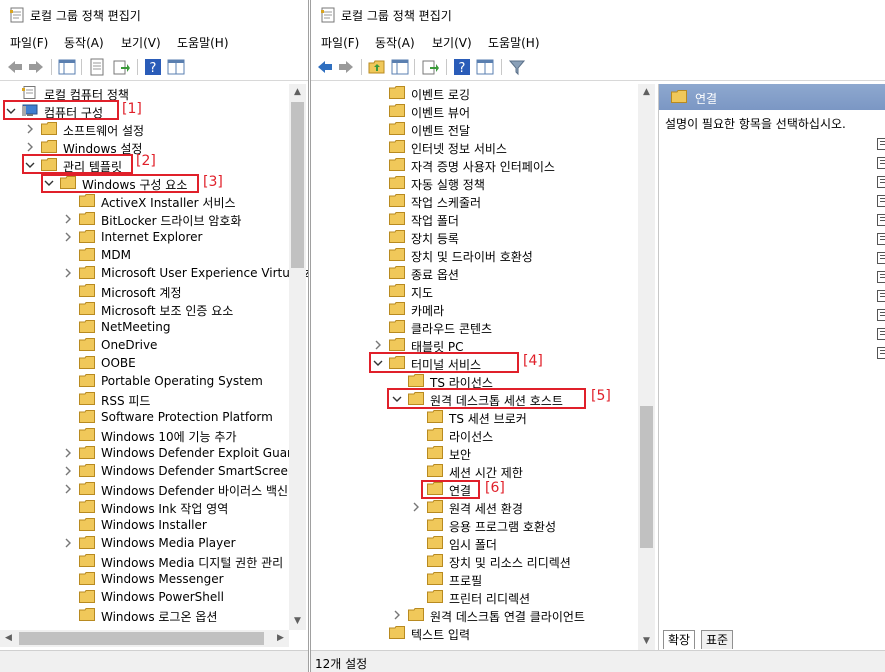 The height and width of the screenshot is (672, 885). I want to click on detail-header: 연결, so click(772, 97).